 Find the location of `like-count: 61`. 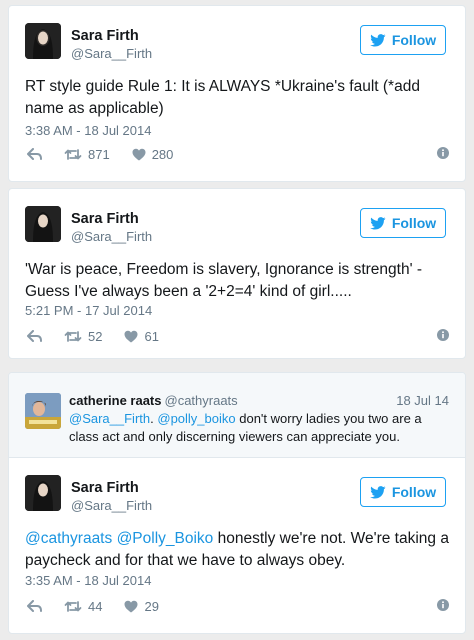

like-count: 61 is located at coordinates (151, 336).